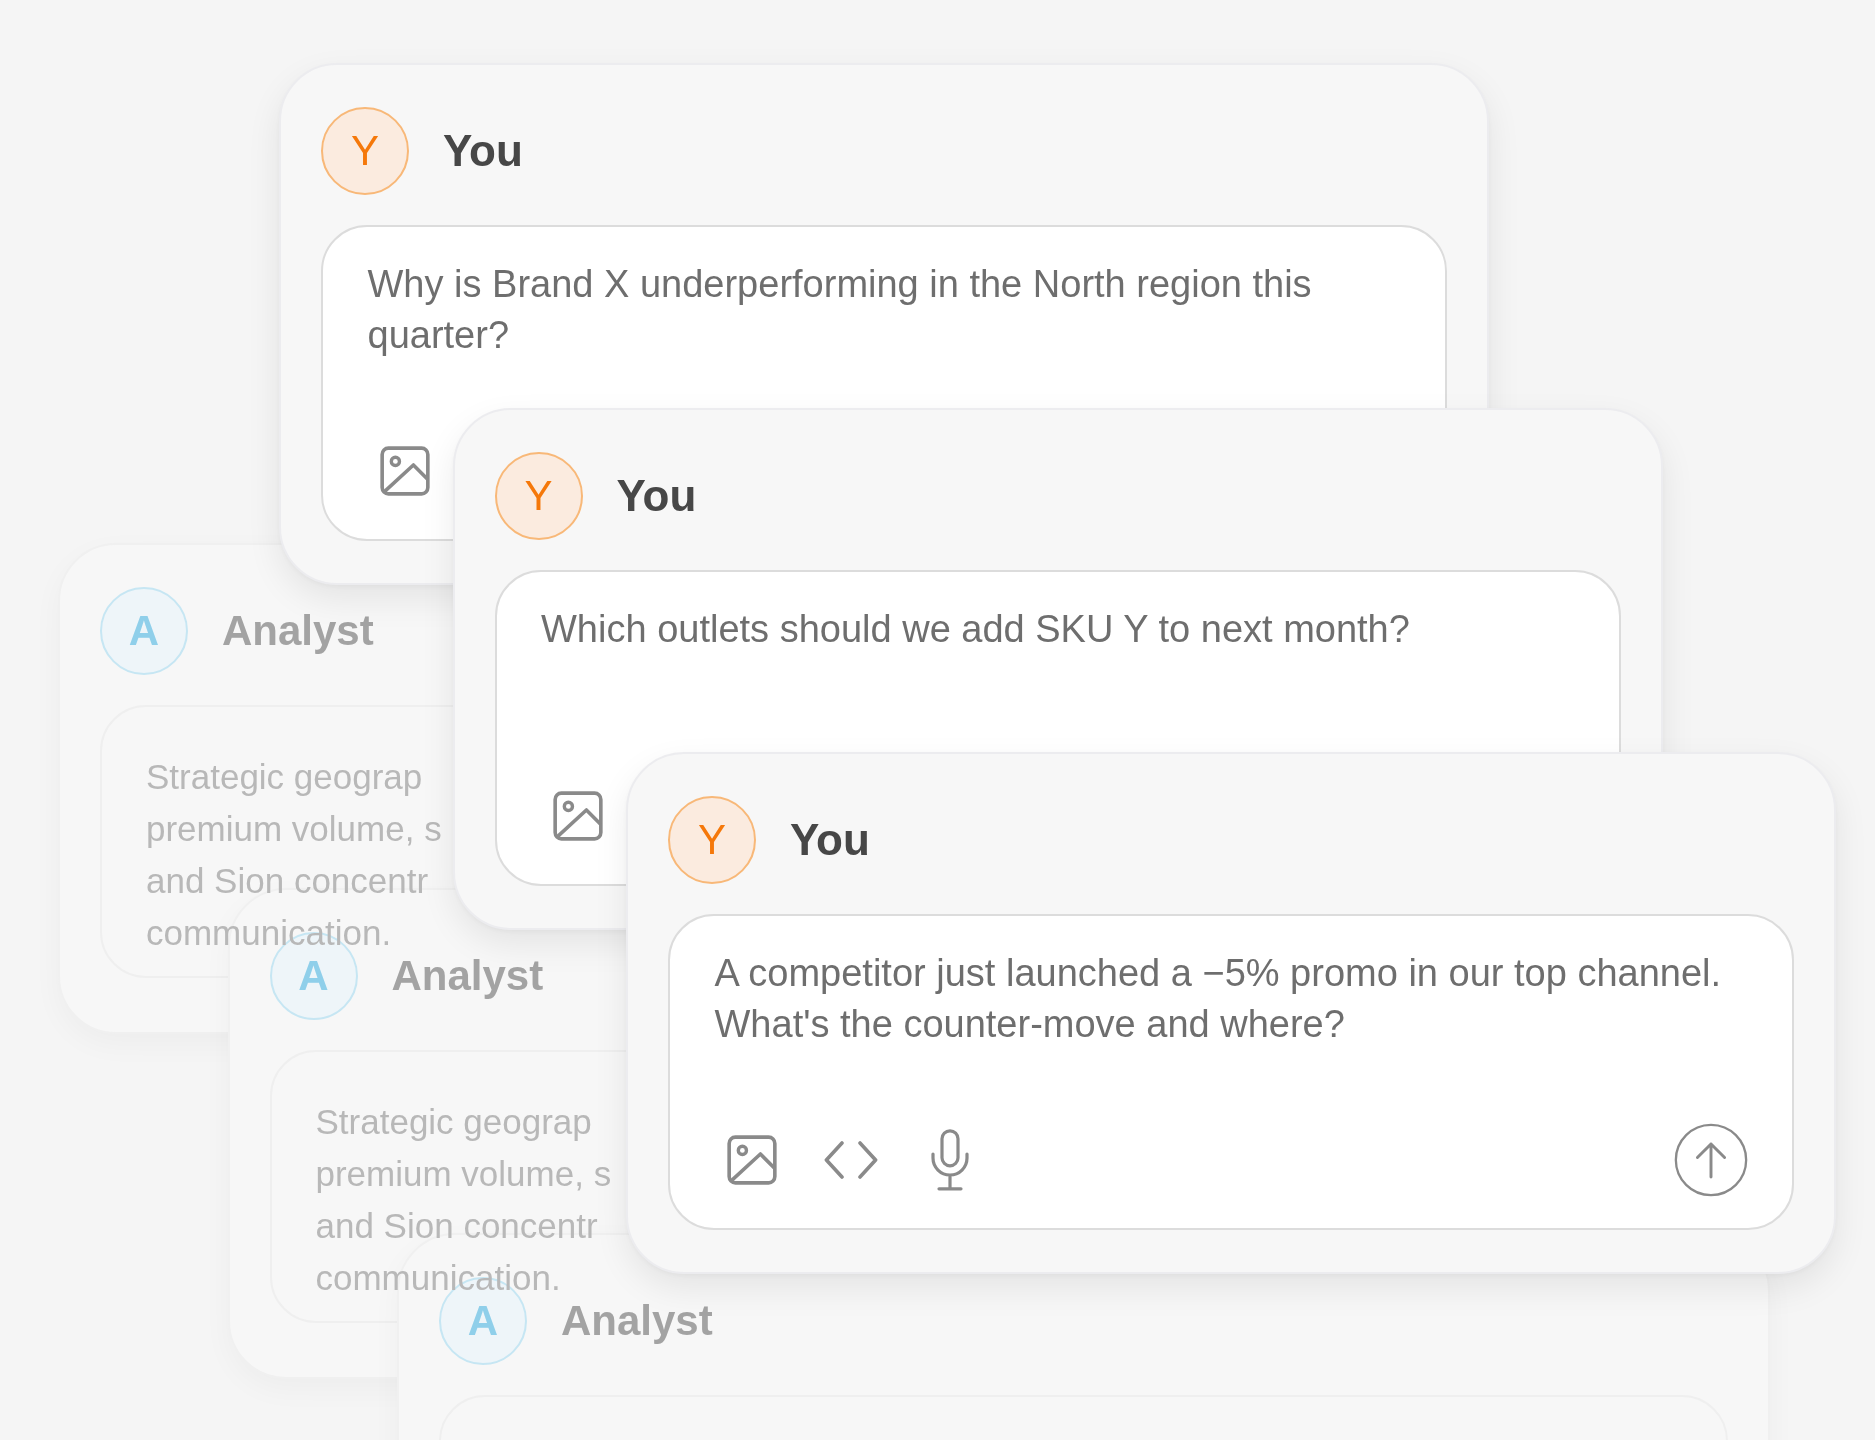 The image size is (1875, 1440). Describe the element at coordinates (144, 631) in the screenshot. I see `avatar: A` at that location.